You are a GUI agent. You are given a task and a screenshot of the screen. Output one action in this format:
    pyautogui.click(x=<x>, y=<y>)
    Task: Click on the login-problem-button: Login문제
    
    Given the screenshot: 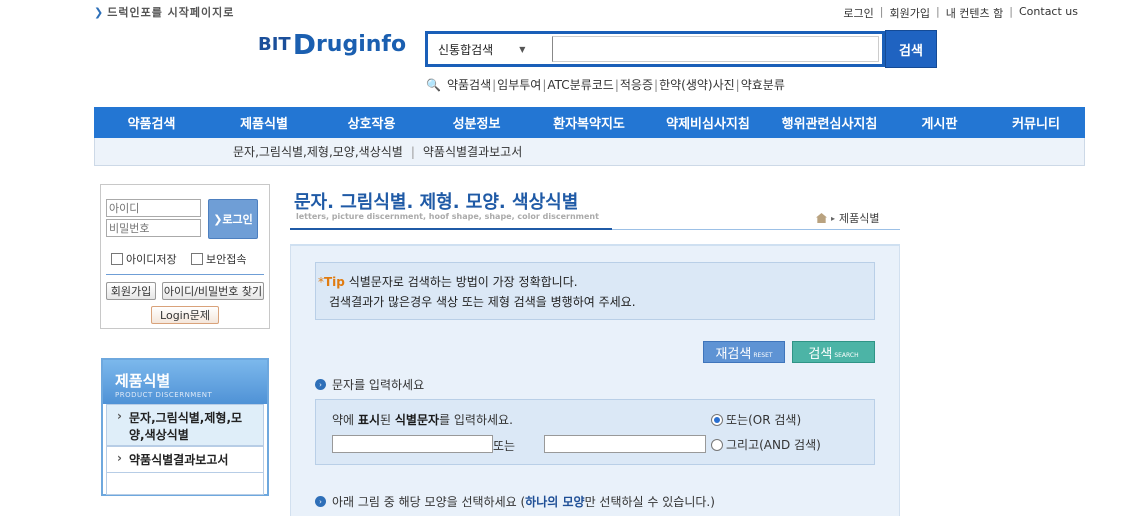 What is the action you would take?
    pyautogui.click(x=185, y=315)
    